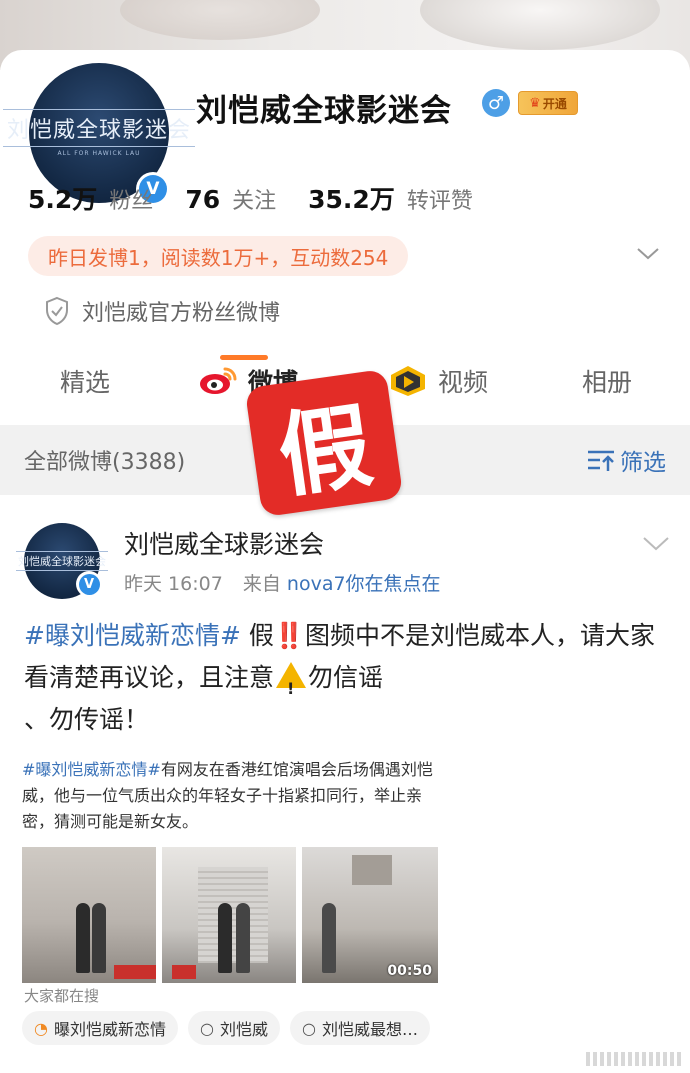  What do you see at coordinates (131, 201) in the screenshot?
I see `stat-label: 粉丝` at bounding box center [131, 201].